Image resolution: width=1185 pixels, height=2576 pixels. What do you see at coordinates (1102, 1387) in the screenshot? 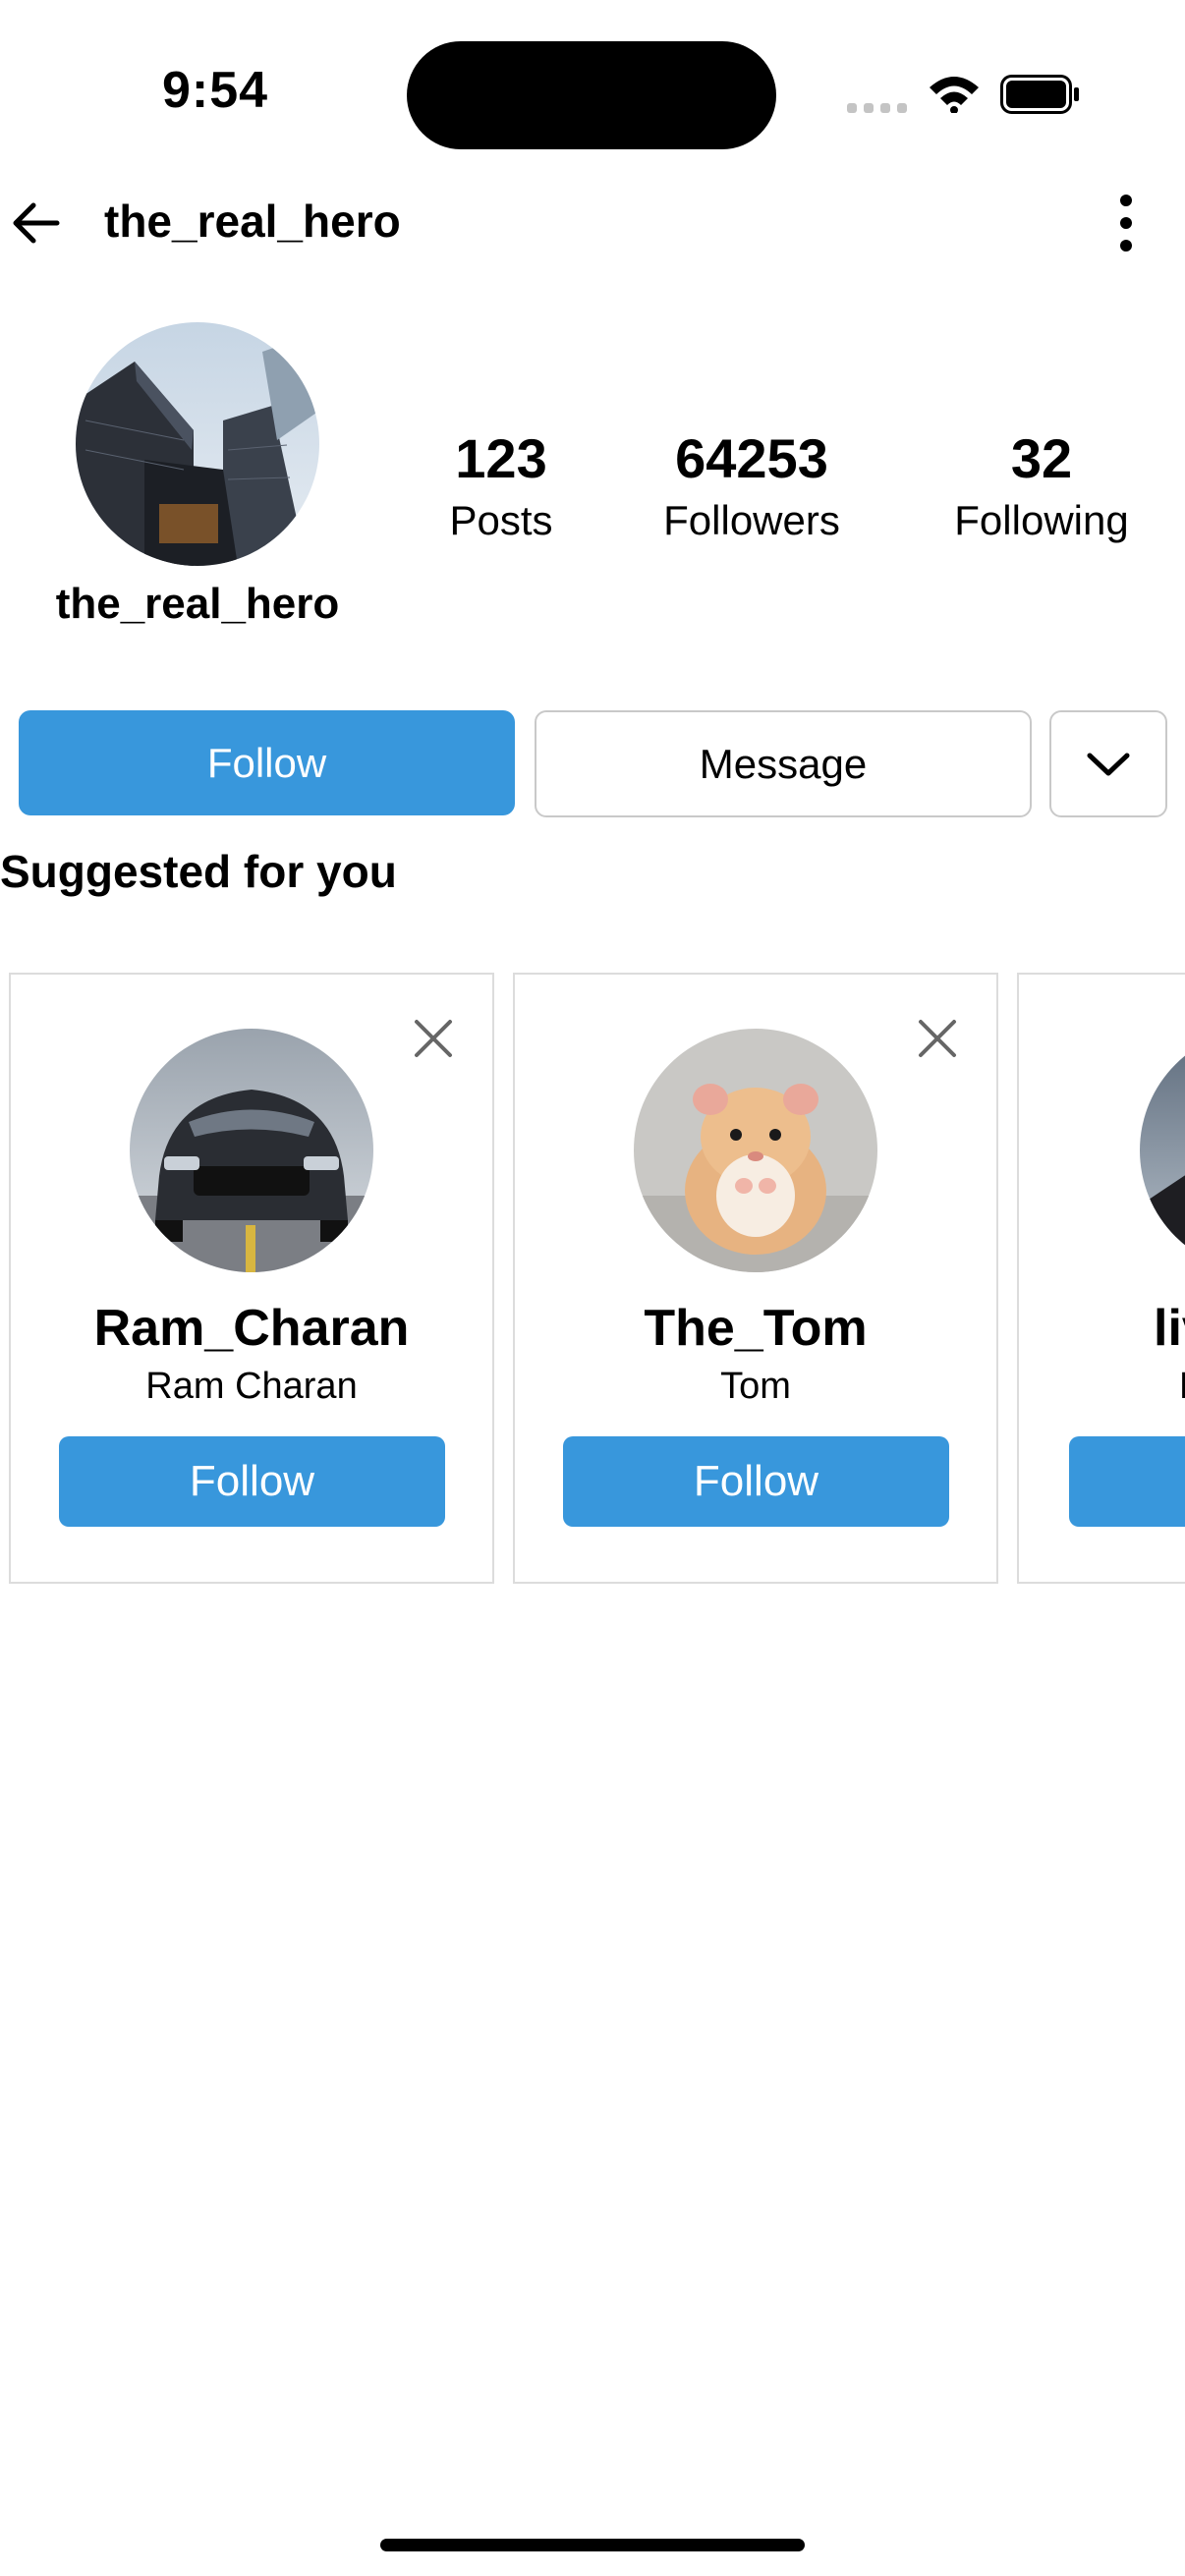
I see `suggestion-full-name: L` at bounding box center [1102, 1387].